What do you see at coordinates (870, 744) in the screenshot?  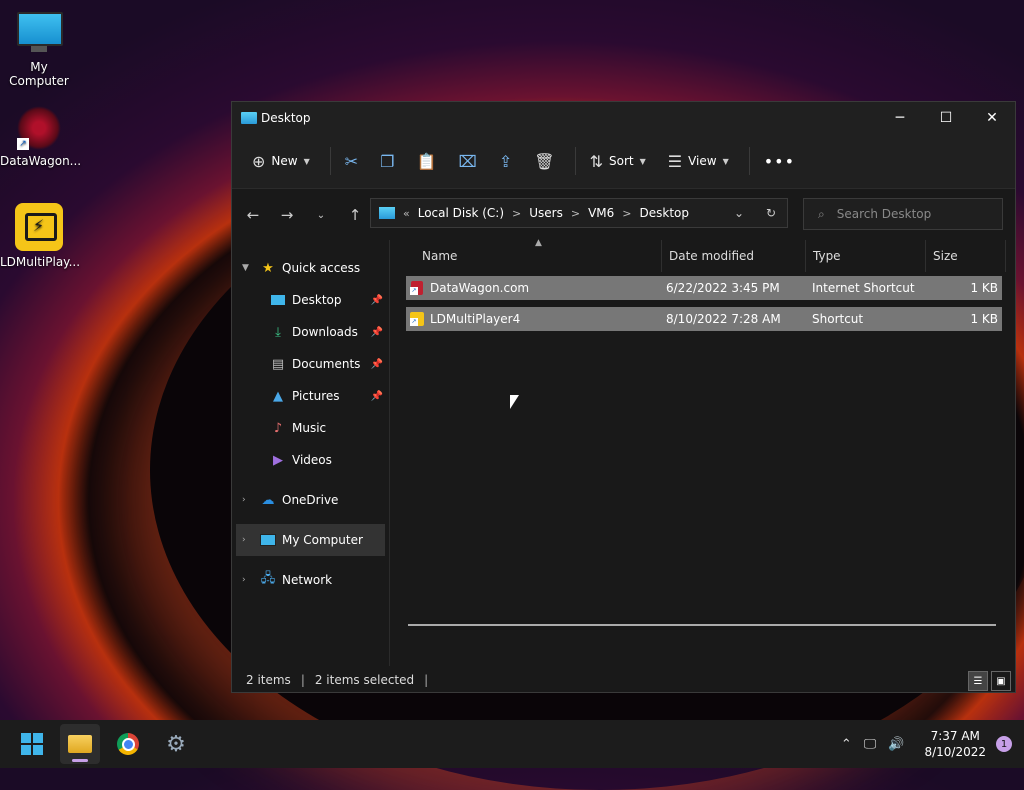 I see `network-status-icon: 🖵` at bounding box center [870, 744].